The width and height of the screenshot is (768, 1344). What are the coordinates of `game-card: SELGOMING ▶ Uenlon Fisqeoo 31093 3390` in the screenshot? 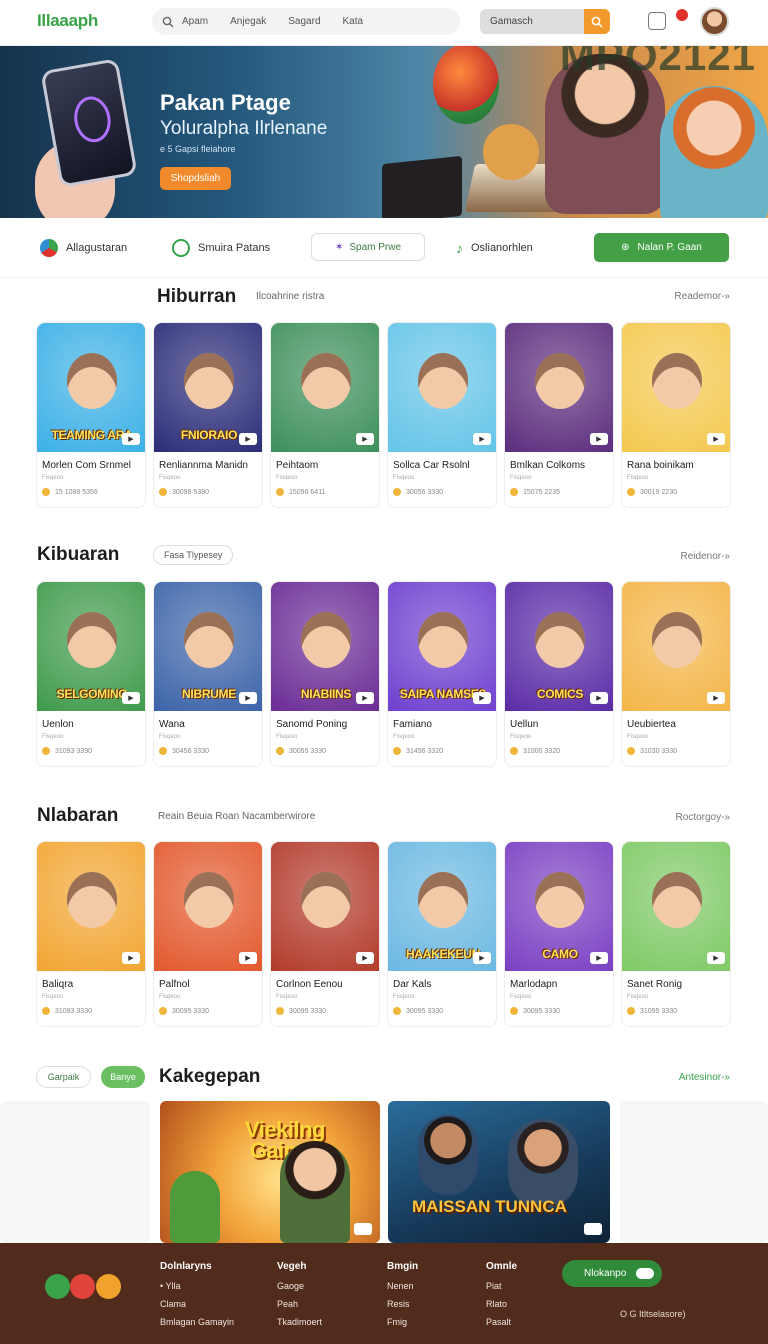 It's located at (91, 674).